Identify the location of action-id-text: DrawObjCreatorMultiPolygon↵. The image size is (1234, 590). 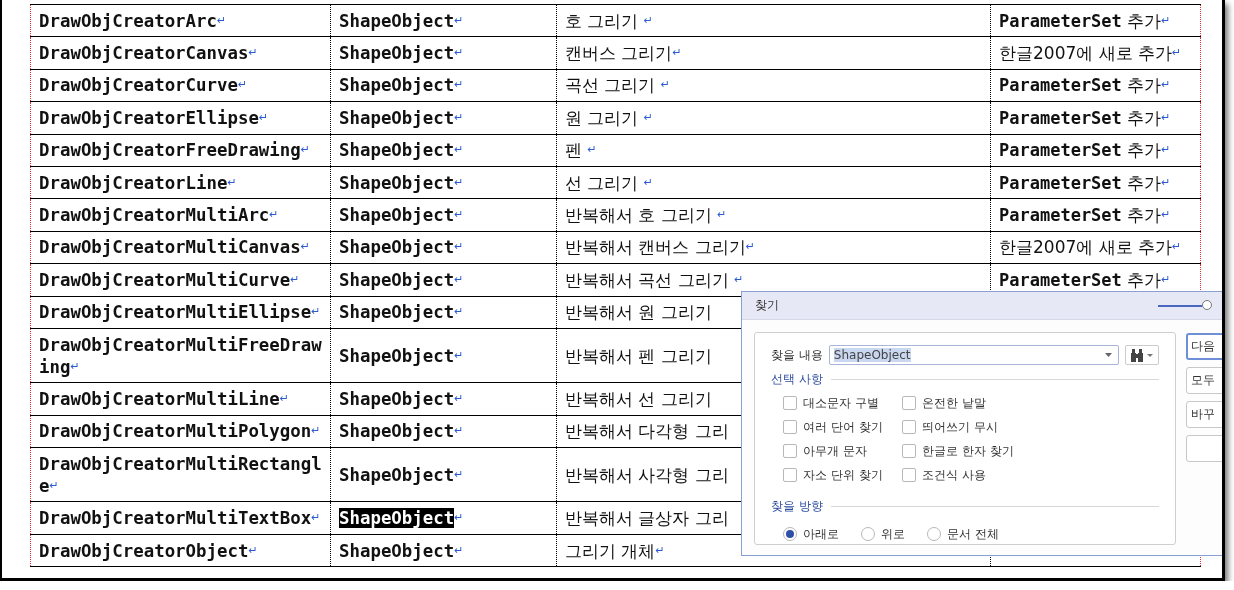
(180, 431).